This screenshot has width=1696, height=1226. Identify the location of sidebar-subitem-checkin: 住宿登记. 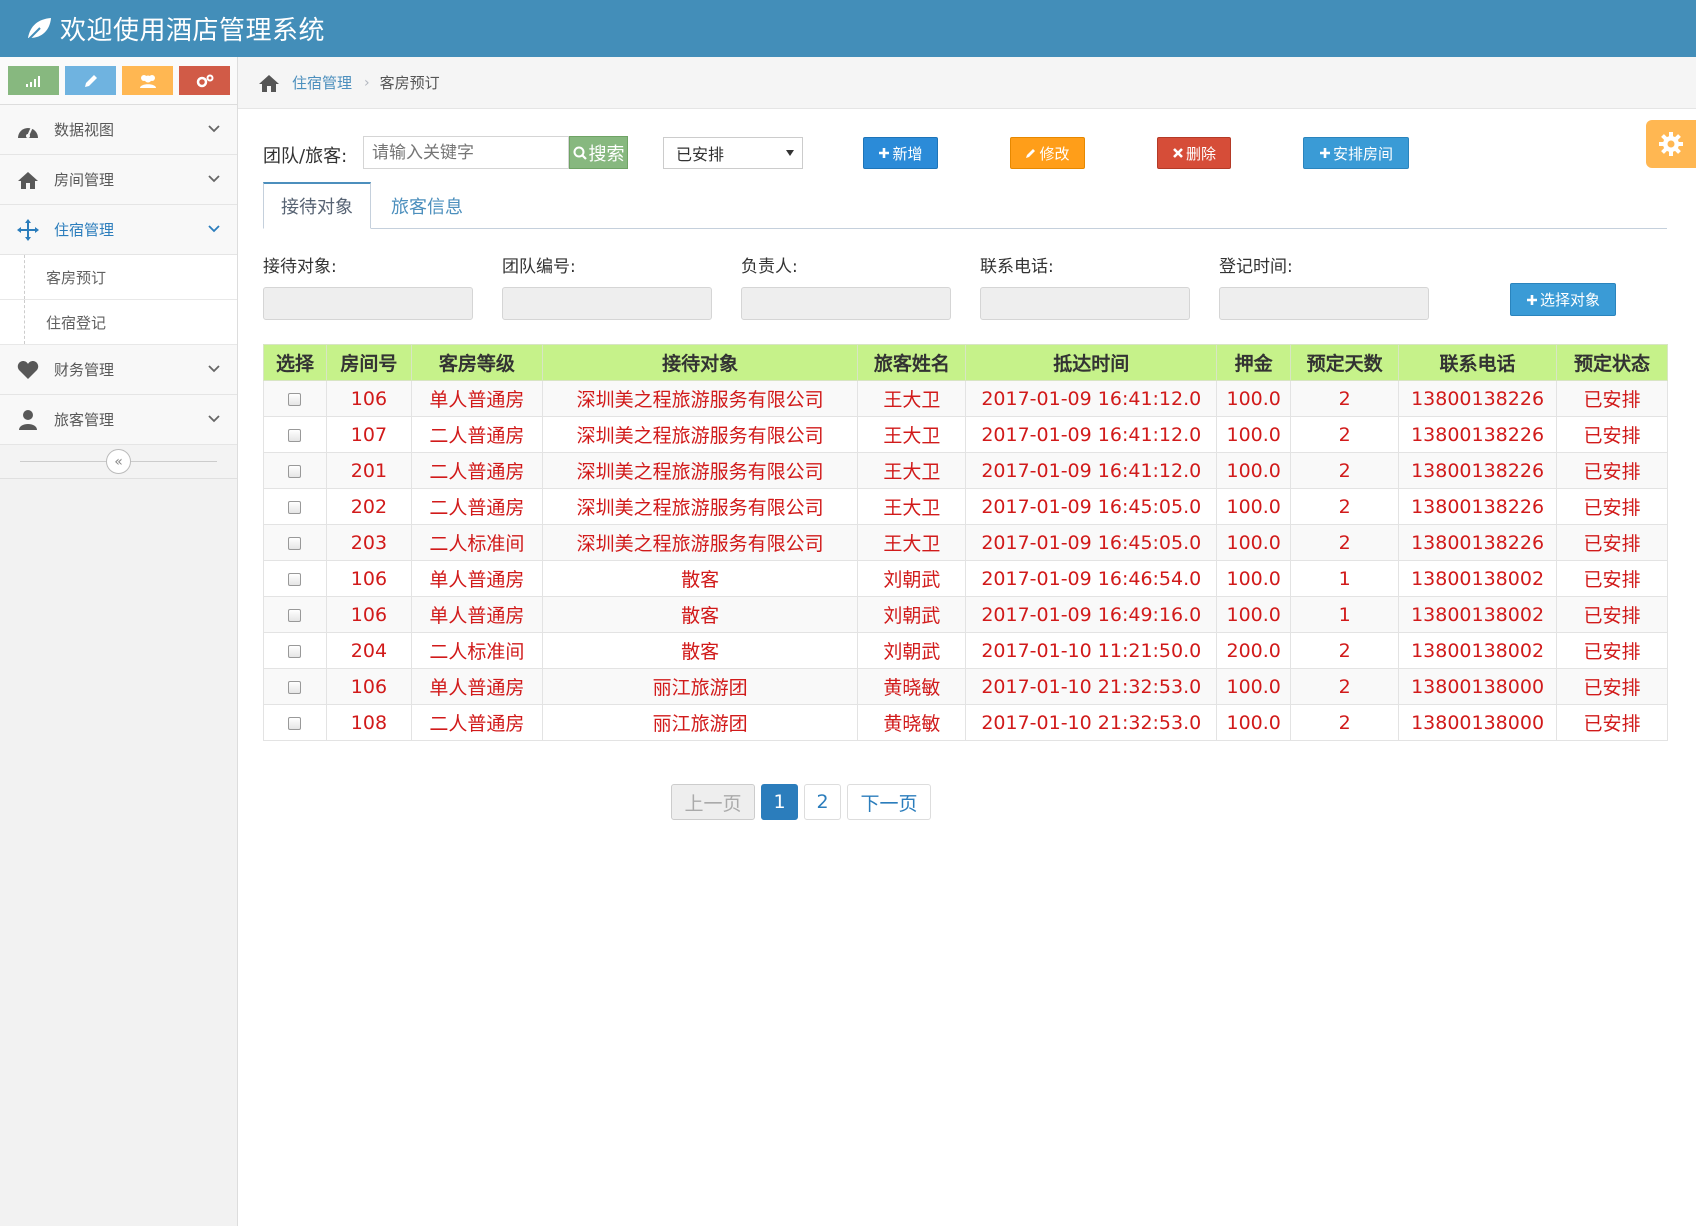
(118, 322).